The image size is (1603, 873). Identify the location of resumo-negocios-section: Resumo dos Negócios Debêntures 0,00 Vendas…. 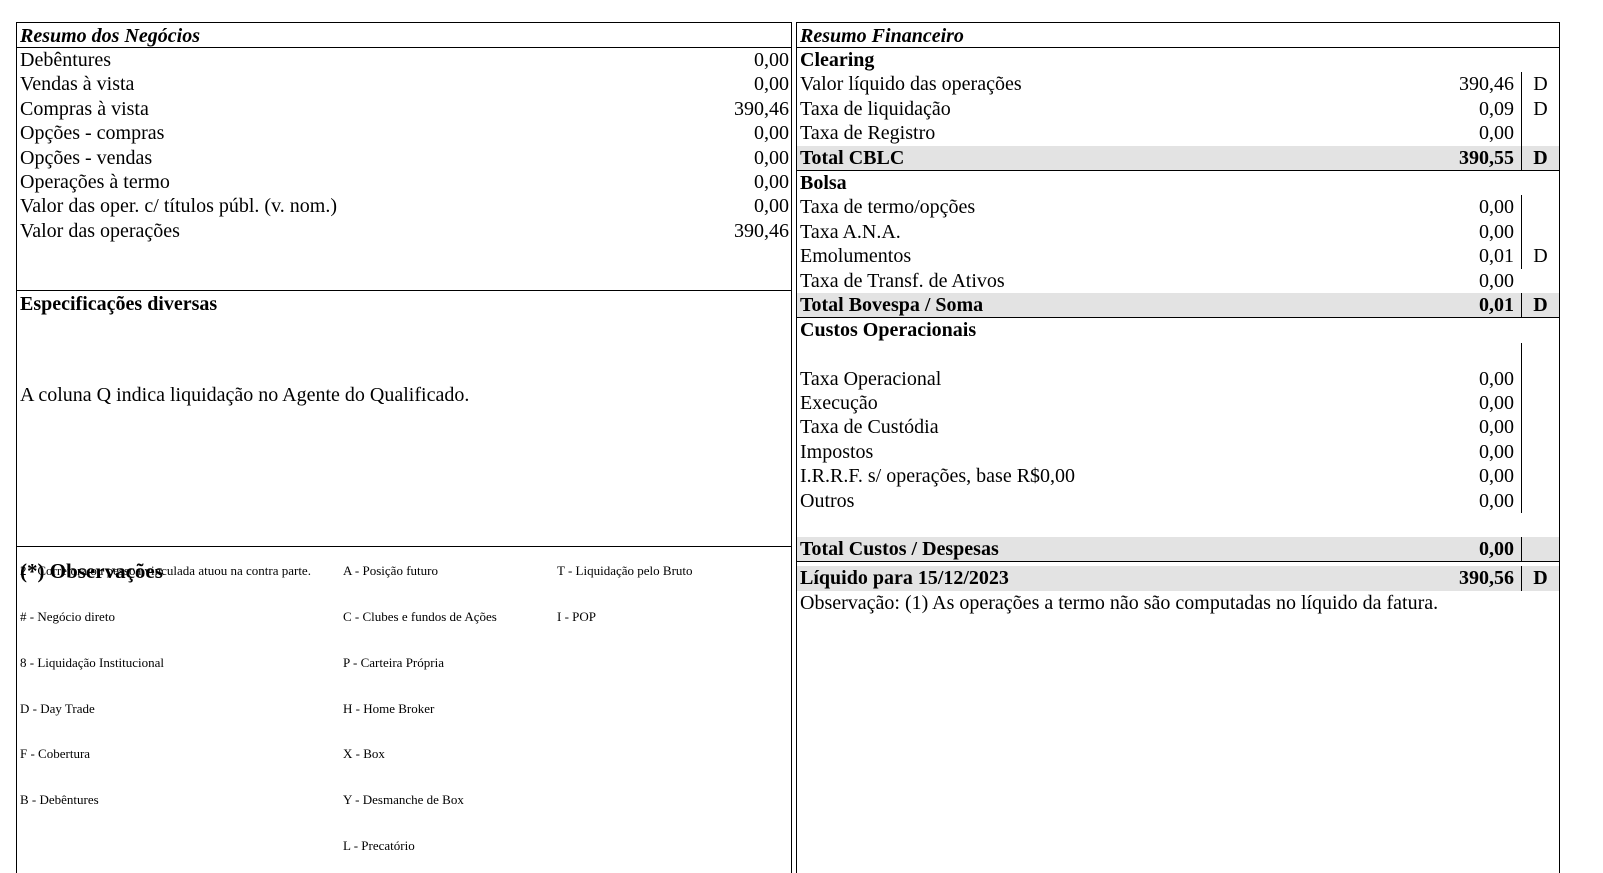
(404, 157).